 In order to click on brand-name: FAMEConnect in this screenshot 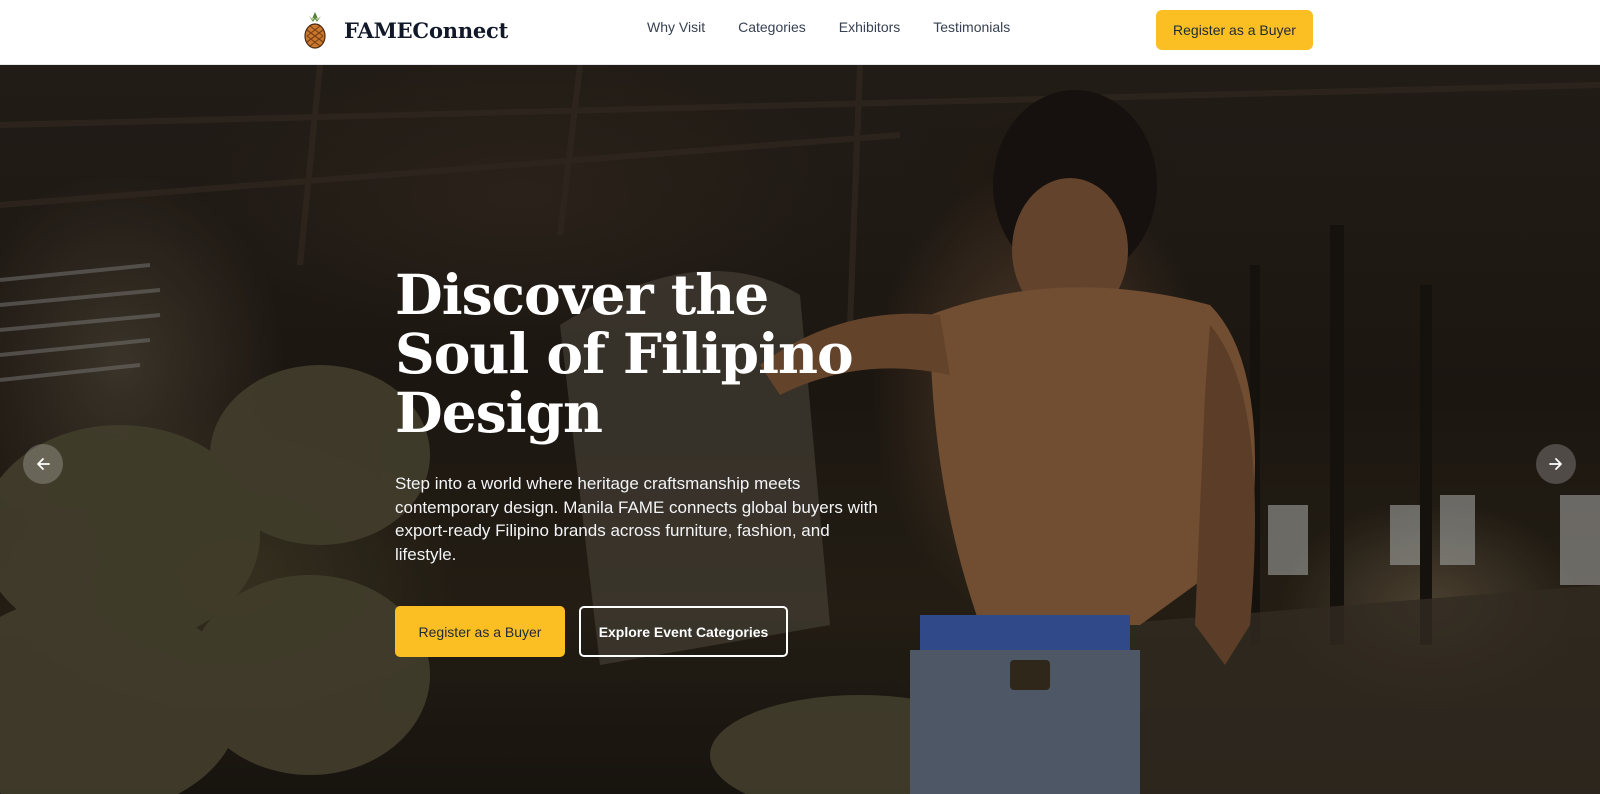, I will do `click(426, 30)`.